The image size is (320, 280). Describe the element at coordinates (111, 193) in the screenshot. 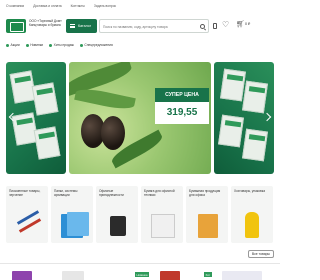

I see `category-label: Офисные принадлежности` at that location.